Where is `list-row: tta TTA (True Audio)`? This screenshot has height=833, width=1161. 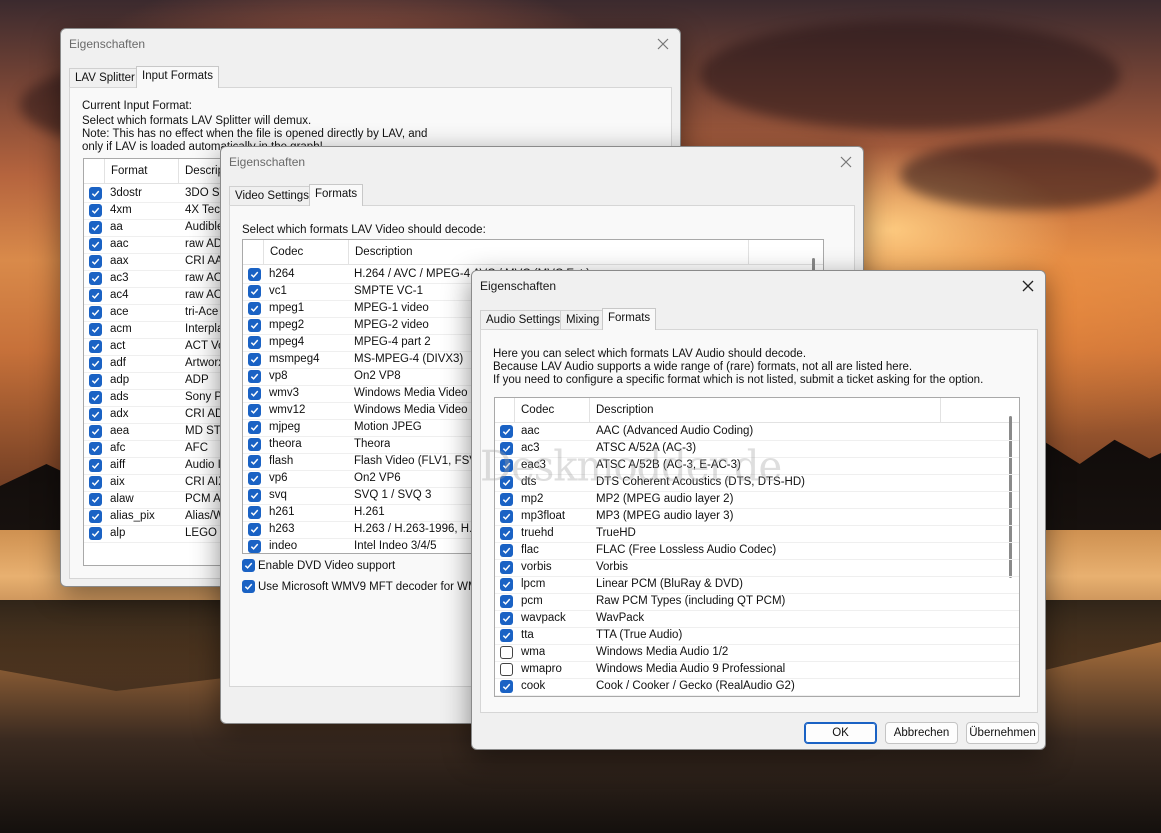 list-row: tta TTA (True Audio) is located at coordinates (757, 636).